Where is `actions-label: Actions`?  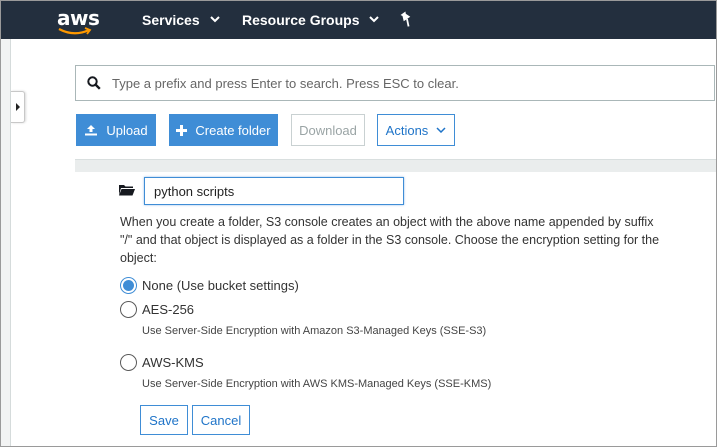
actions-label: Actions is located at coordinates (407, 130).